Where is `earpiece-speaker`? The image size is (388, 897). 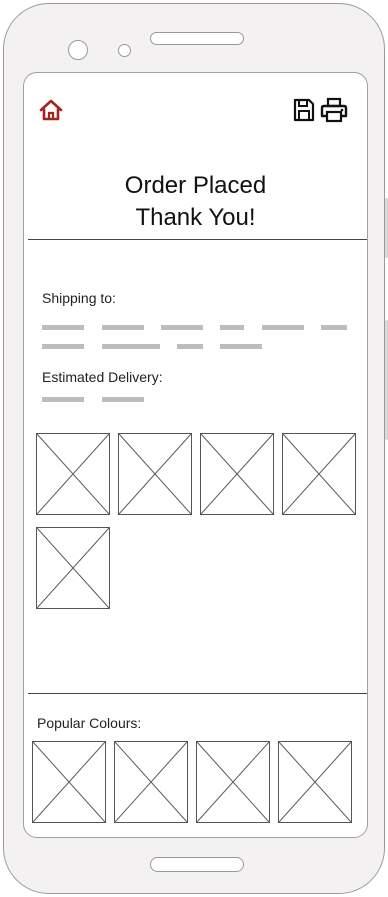
earpiece-speaker is located at coordinates (197, 38).